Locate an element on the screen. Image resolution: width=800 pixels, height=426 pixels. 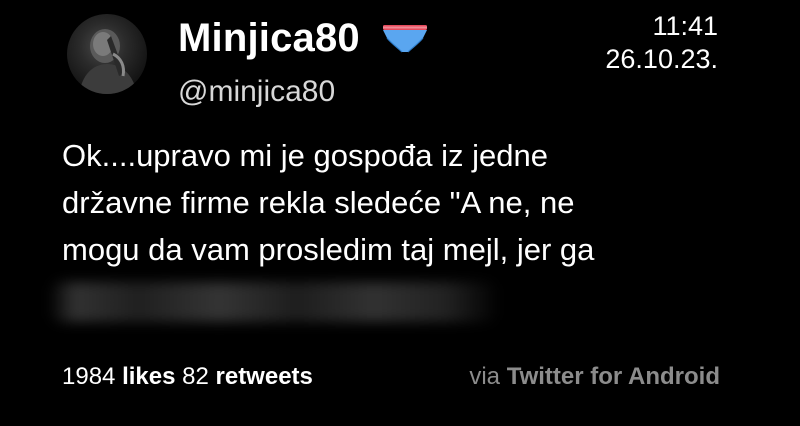
blurred-text-line is located at coordinates (274, 302).